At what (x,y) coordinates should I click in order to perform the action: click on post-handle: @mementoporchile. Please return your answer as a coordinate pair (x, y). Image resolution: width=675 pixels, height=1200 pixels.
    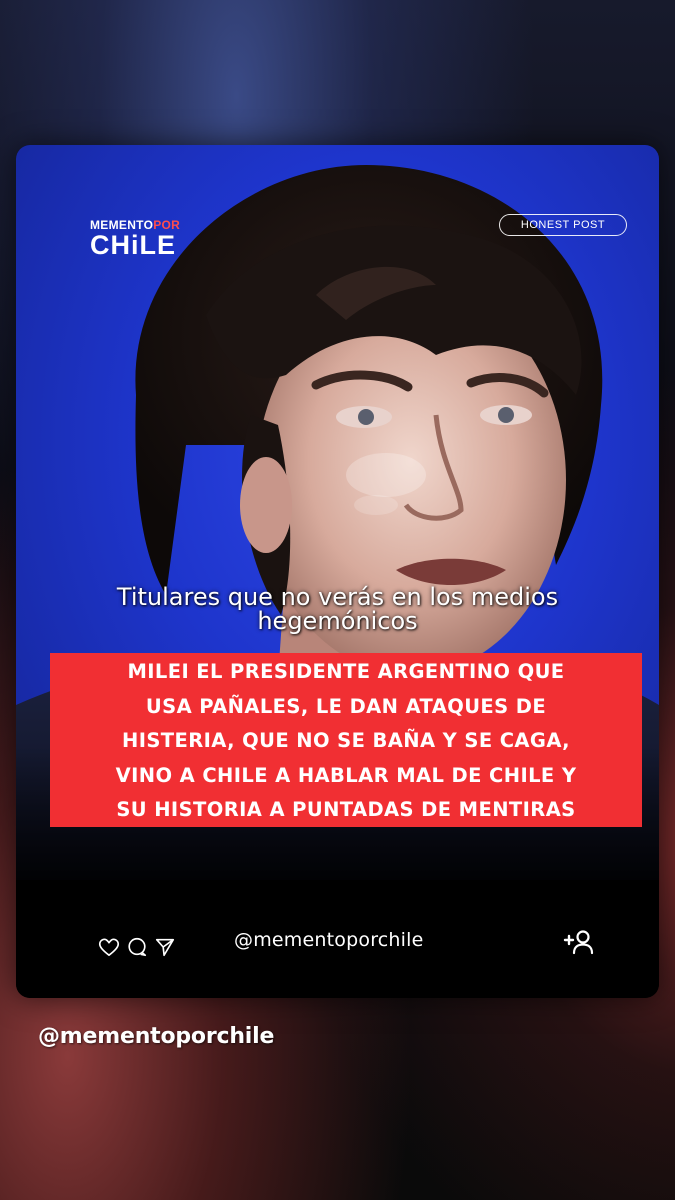
    Looking at the image, I should click on (329, 940).